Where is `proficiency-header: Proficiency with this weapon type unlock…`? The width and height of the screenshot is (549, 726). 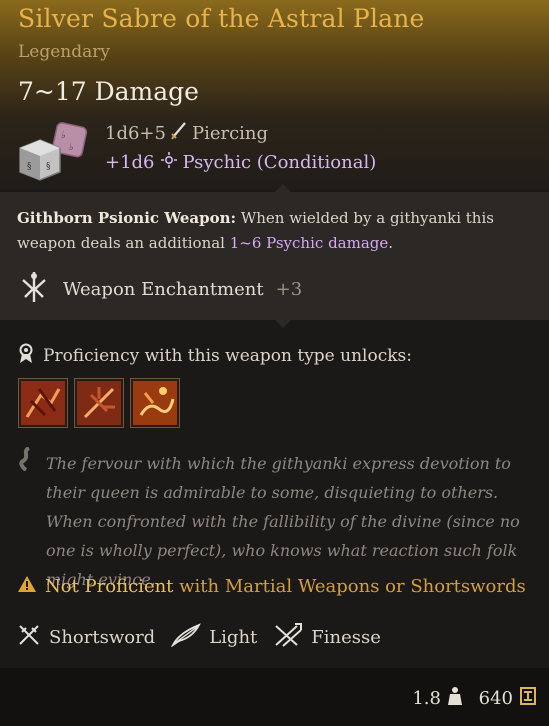 proficiency-header: Proficiency with this weapon type unlock… is located at coordinates (214, 355).